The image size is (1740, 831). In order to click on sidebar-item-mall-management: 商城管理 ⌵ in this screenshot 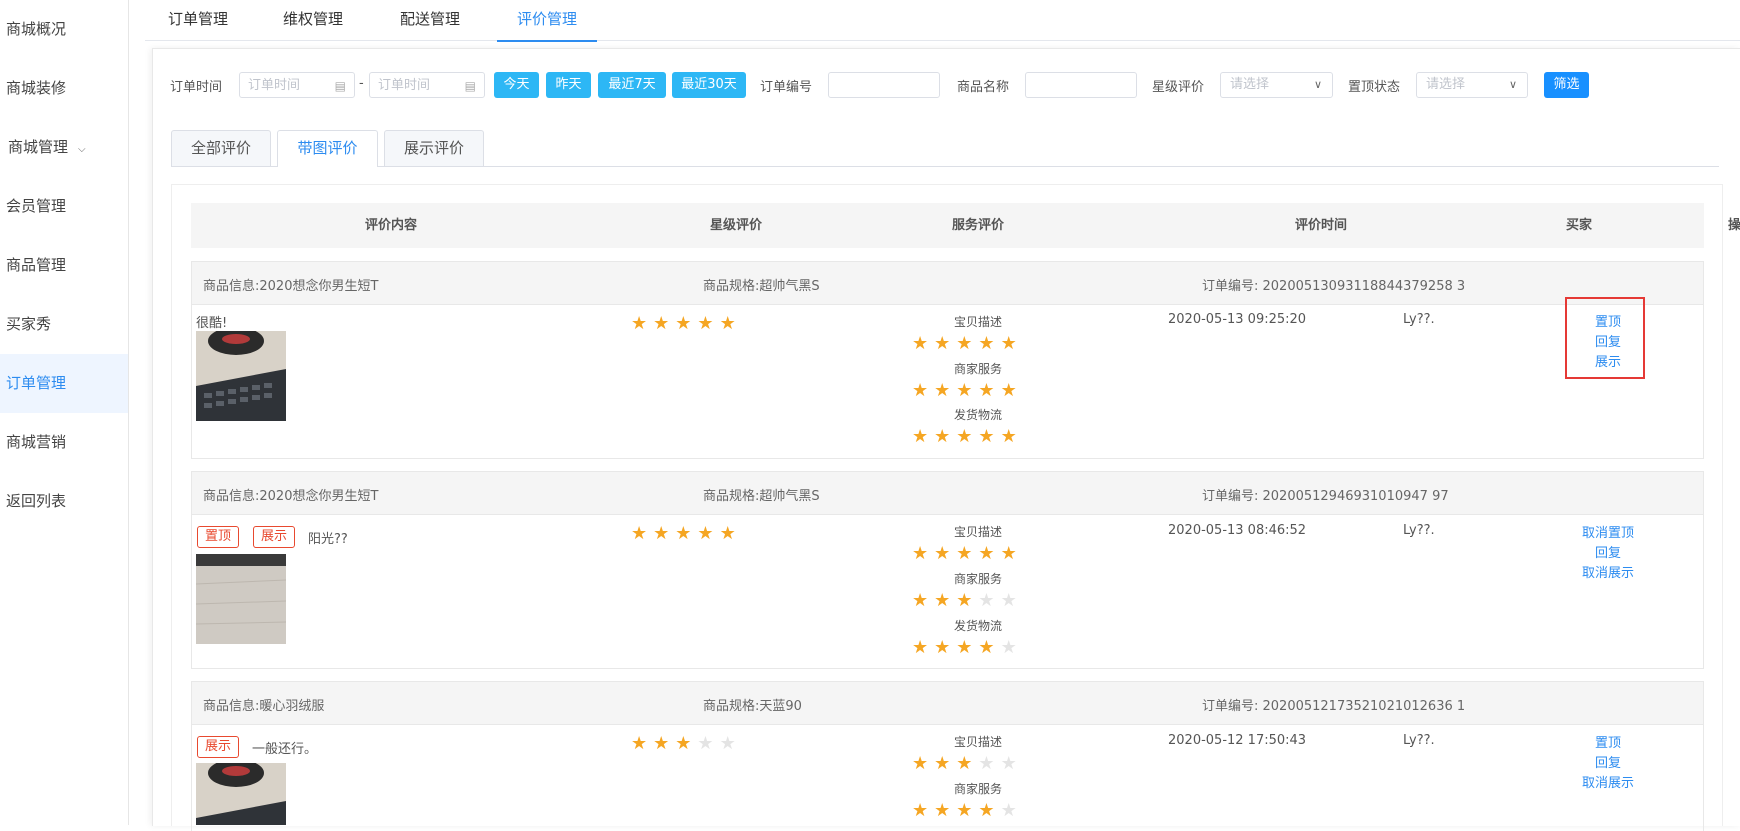, I will do `click(64, 147)`.